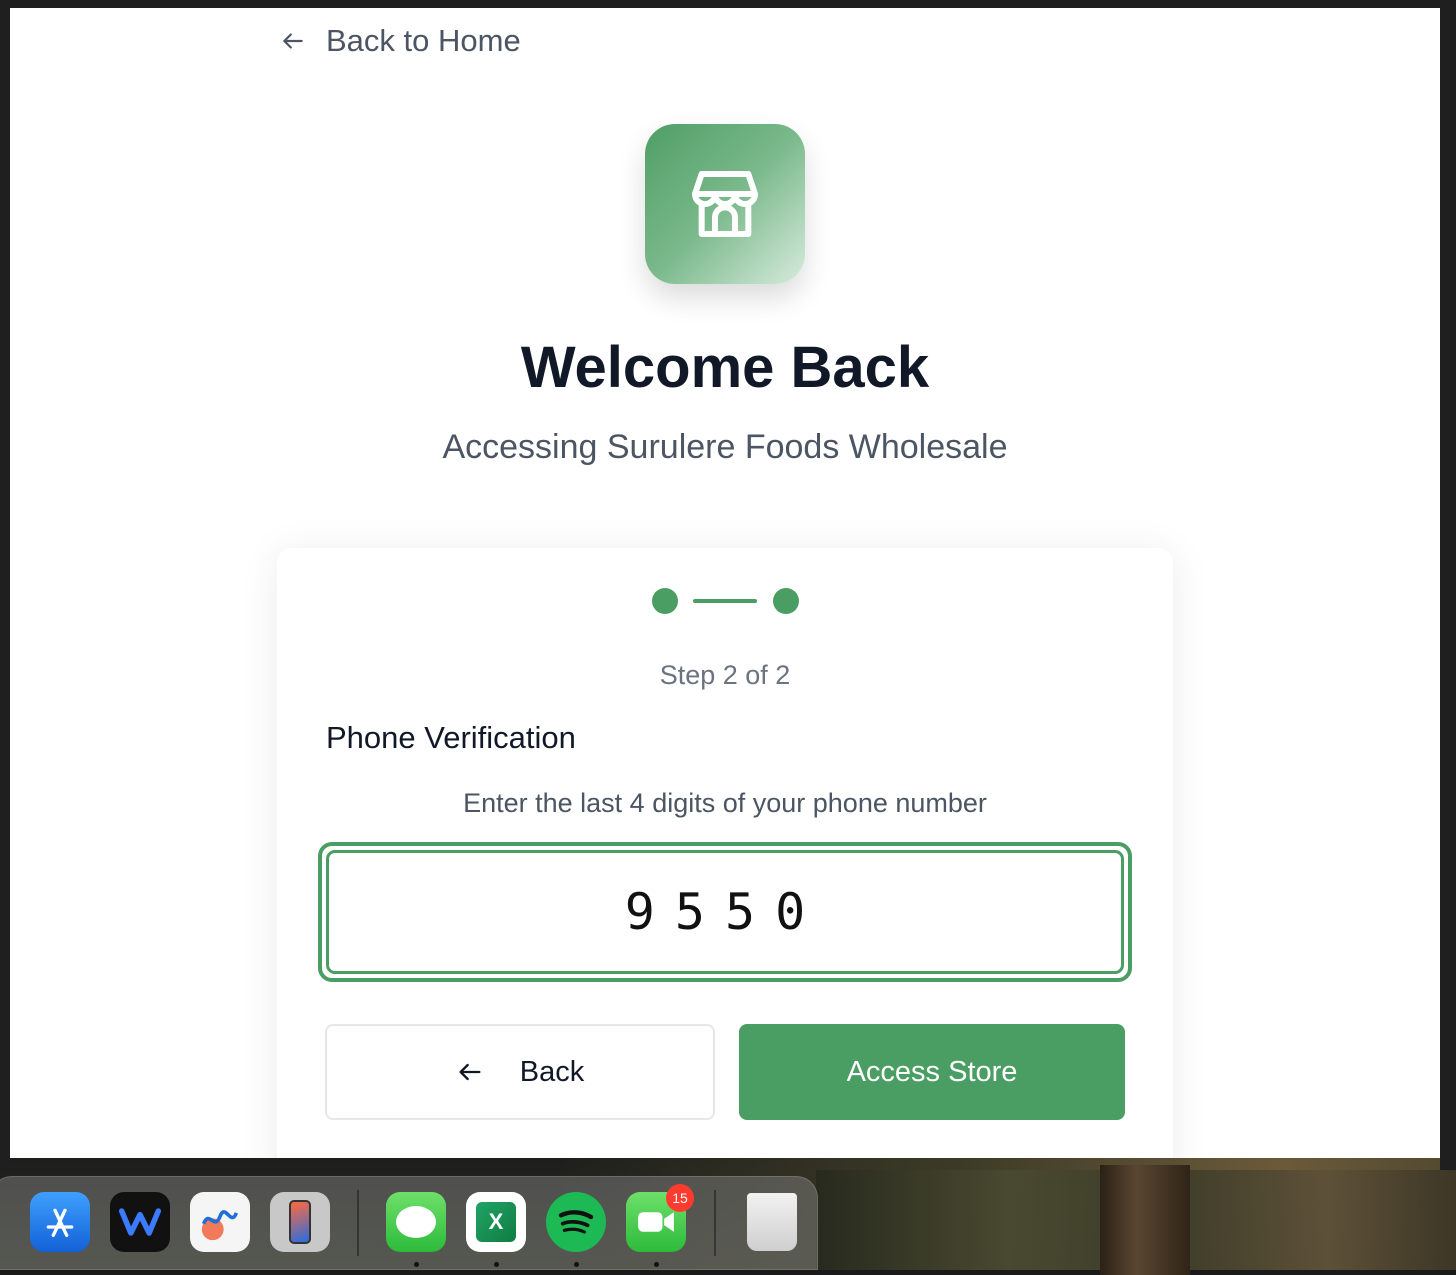  Describe the element at coordinates (300, 1222) in the screenshot. I see `iphone-mirroring-icon` at that location.